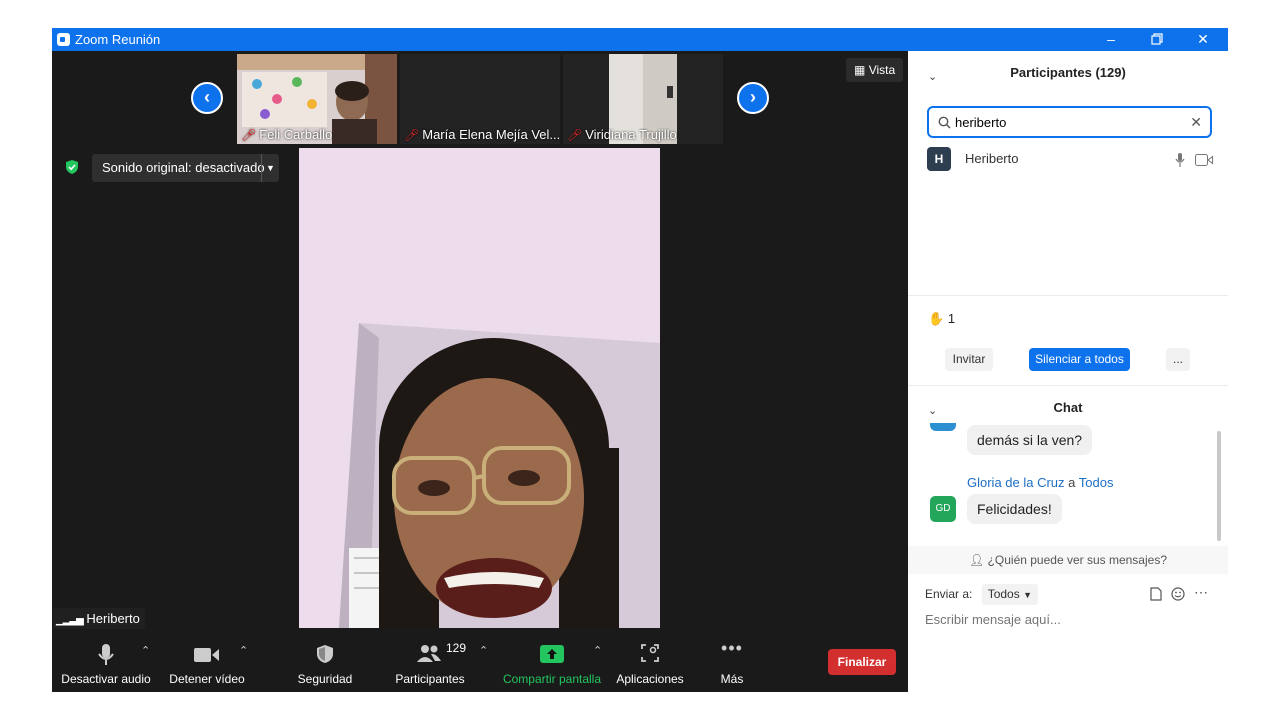 This screenshot has width=1280, height=720. Describe the element at coordinates (643, 99) in the screenshot. I see `participant-thumbnail: 🎤︎ Viridiana Trujillo` at that location.